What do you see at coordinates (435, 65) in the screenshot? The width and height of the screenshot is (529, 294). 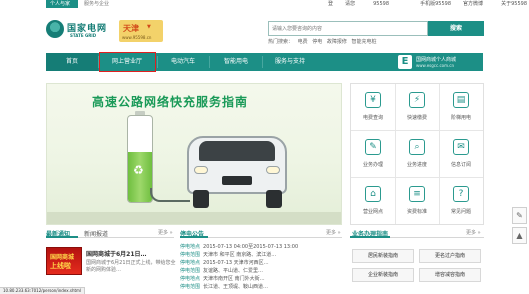 I see `mall-url: www.esgcc.com.cn` at bounding box center [435, 65].